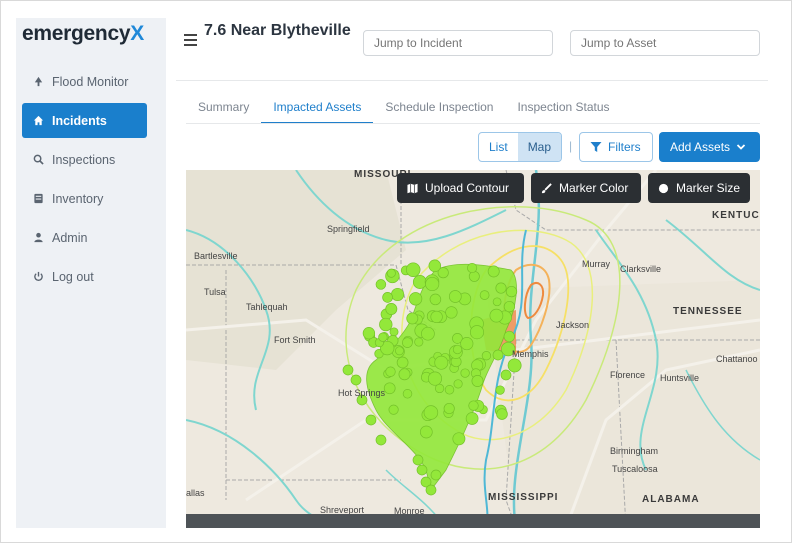 This screenshot has height=543, width=792. What do you see at coordinates (412, 188) in the screenshot?
I see `map-icon` at bounding box center [412, 188].